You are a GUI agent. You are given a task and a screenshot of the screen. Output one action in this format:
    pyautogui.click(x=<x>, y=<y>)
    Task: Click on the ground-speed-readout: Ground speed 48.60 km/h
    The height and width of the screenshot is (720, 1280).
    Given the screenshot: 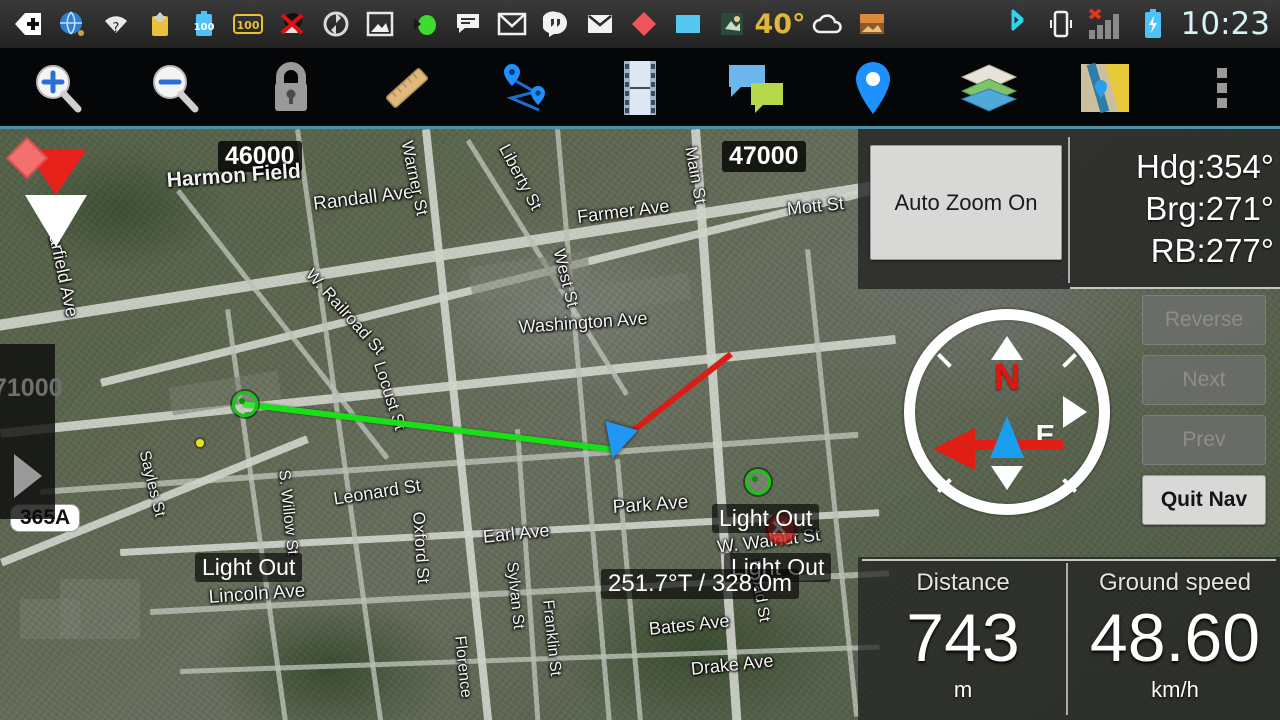 What is the action you would take?
    pyautogui.click(x=1175, y=638)
    